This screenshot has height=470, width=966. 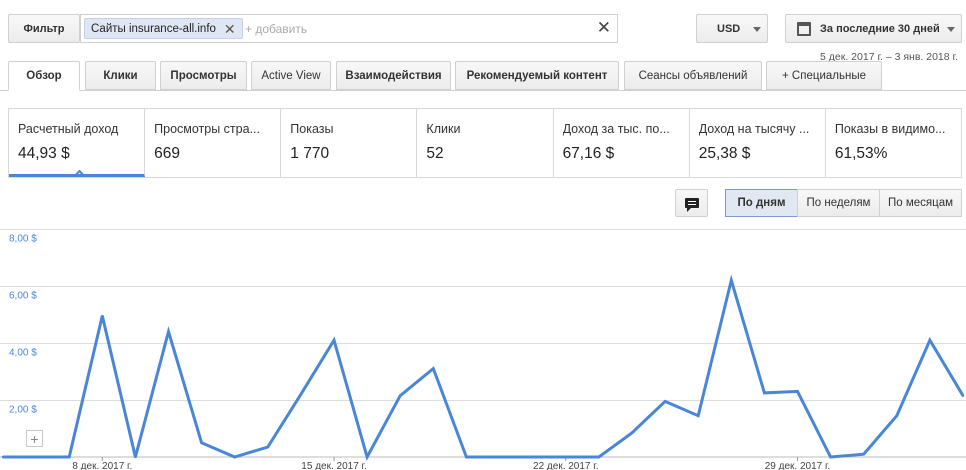 I want to click on metric-value: 1 770, so click(x=310, y=153).